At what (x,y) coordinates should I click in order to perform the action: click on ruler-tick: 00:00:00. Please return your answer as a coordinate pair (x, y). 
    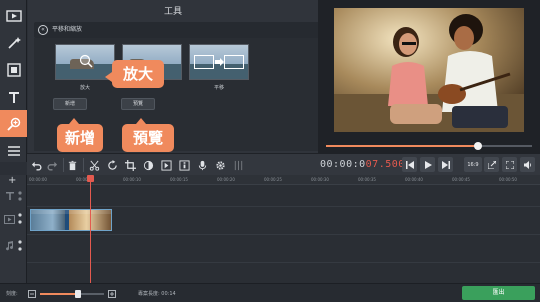
    Looking at the image, I should click on (38, 179).